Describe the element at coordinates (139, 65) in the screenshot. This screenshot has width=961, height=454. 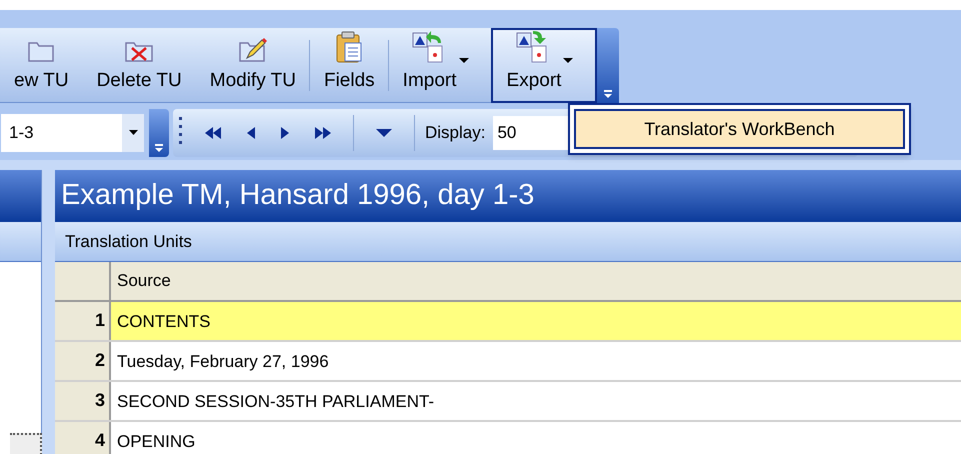
I see `toolbar-button: Delete TU` at that location.